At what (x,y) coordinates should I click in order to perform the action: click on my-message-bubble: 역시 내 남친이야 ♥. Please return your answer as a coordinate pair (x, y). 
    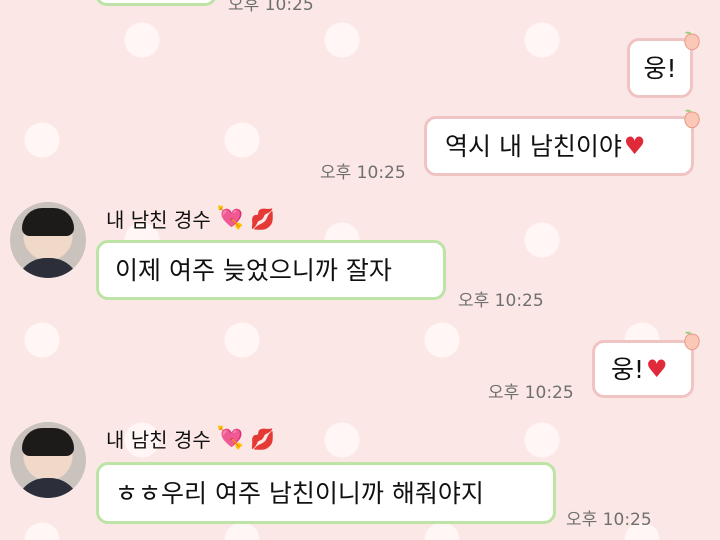
    Looking at the image, I should click on (559, 146).